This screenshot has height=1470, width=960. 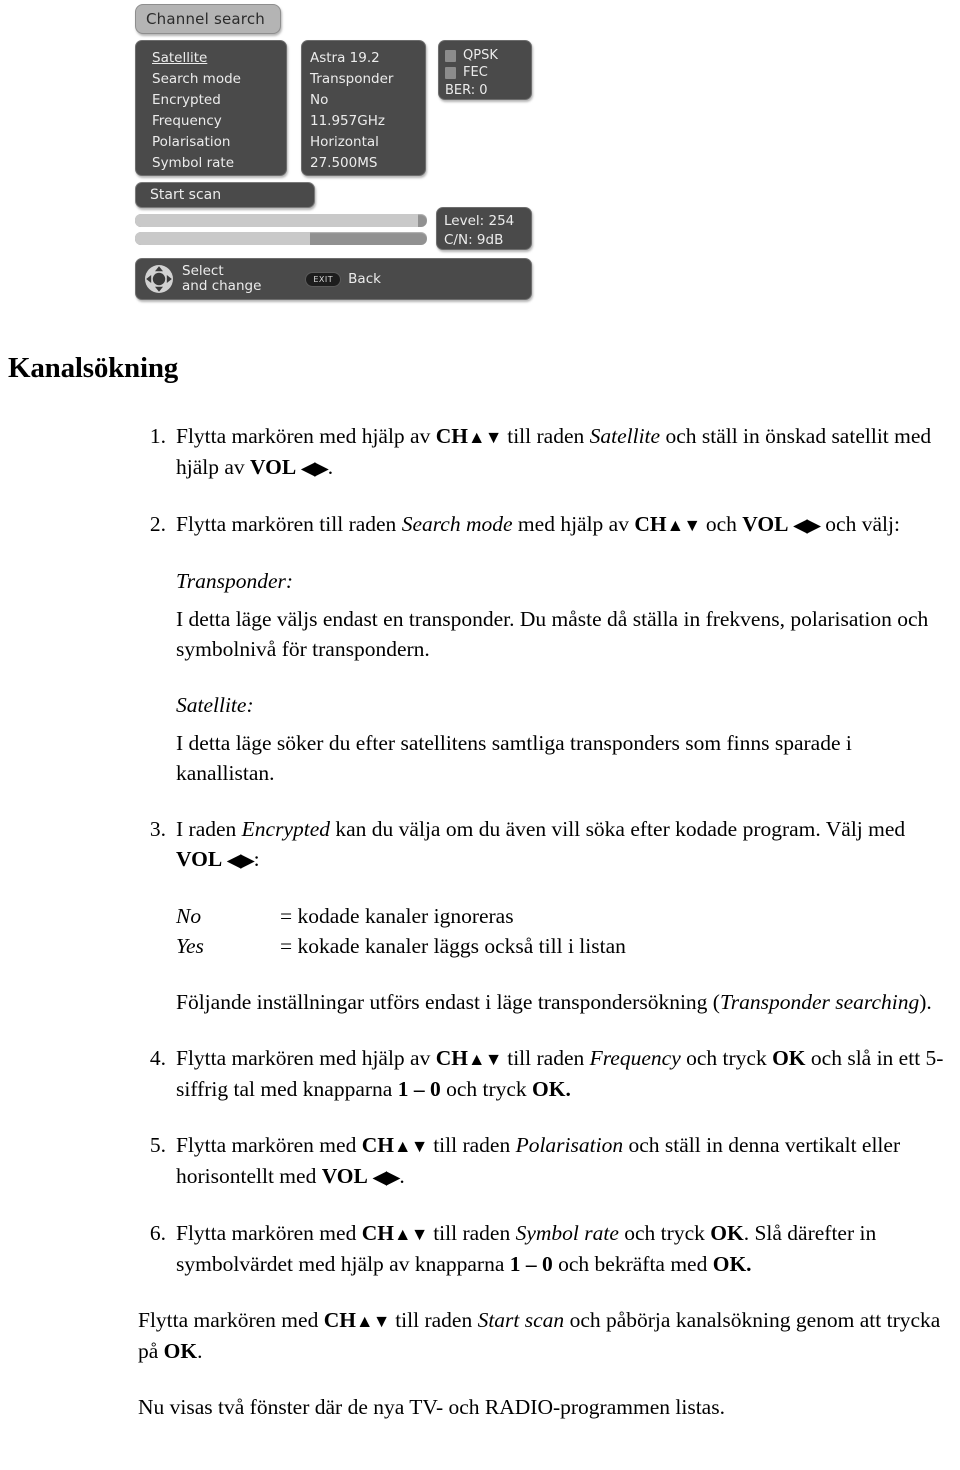 What do you see at coordinates (219, 100) in the screenshot?
I see `menu-row-label-encrypted: Encrypted` at bounding box center [219, 100].